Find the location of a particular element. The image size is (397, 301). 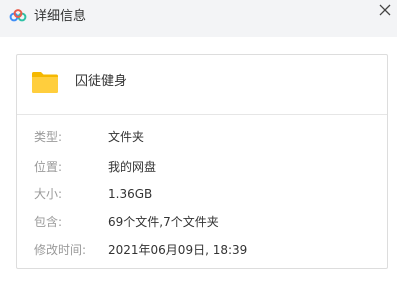

close-icon is located at coordinates (385, 10).